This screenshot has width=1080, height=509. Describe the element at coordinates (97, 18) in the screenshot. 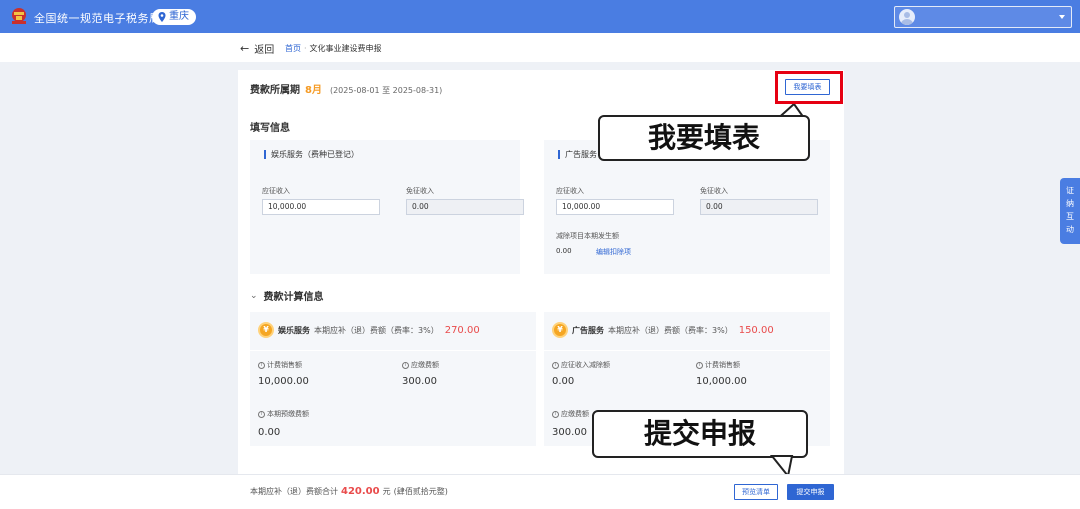

I see `app-title: 全国统一规范电子税务局` at that location.